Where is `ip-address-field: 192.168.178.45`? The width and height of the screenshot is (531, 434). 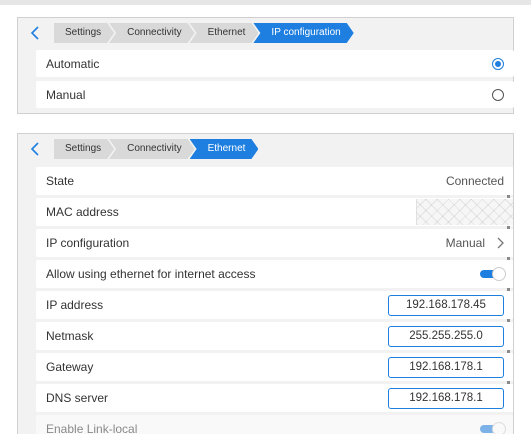
ip-address-field: 192.168.178.45 is located at coordinates (446, 305).